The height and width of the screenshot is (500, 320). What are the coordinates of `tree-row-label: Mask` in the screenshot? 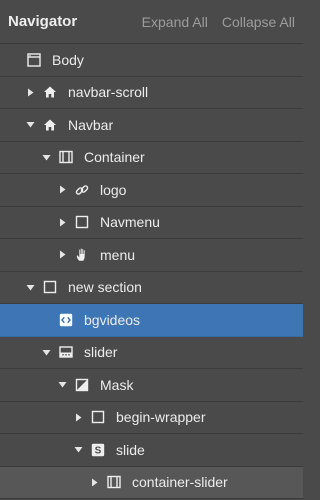 It's located at (117, 384).